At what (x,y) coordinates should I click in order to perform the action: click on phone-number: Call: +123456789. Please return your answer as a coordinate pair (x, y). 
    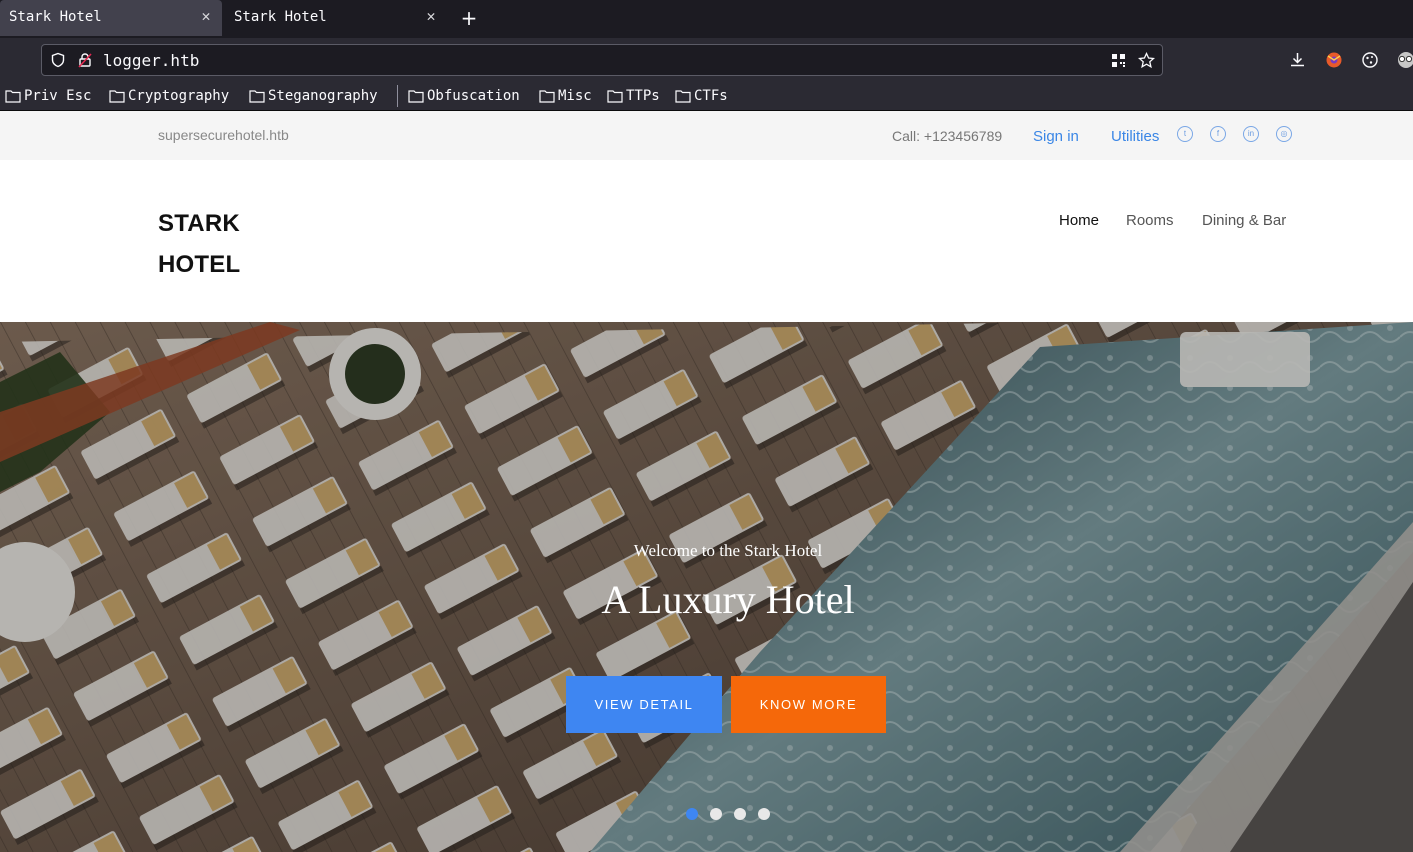
    Looking at the image, I should click on (947, 136).